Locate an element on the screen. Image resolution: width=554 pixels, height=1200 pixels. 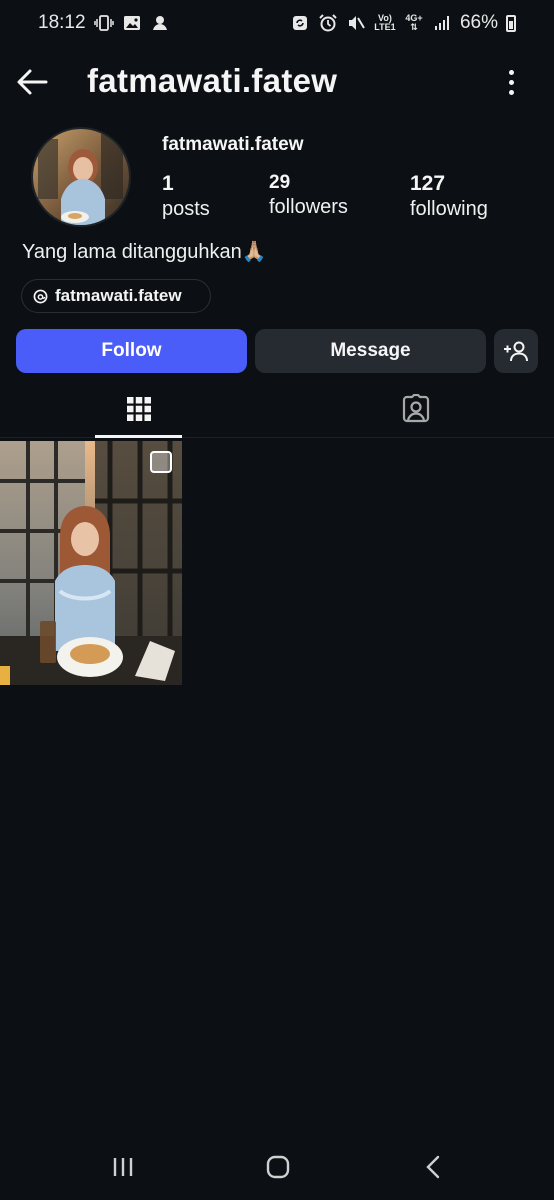
home-button is located at coordinates (278, 1167).